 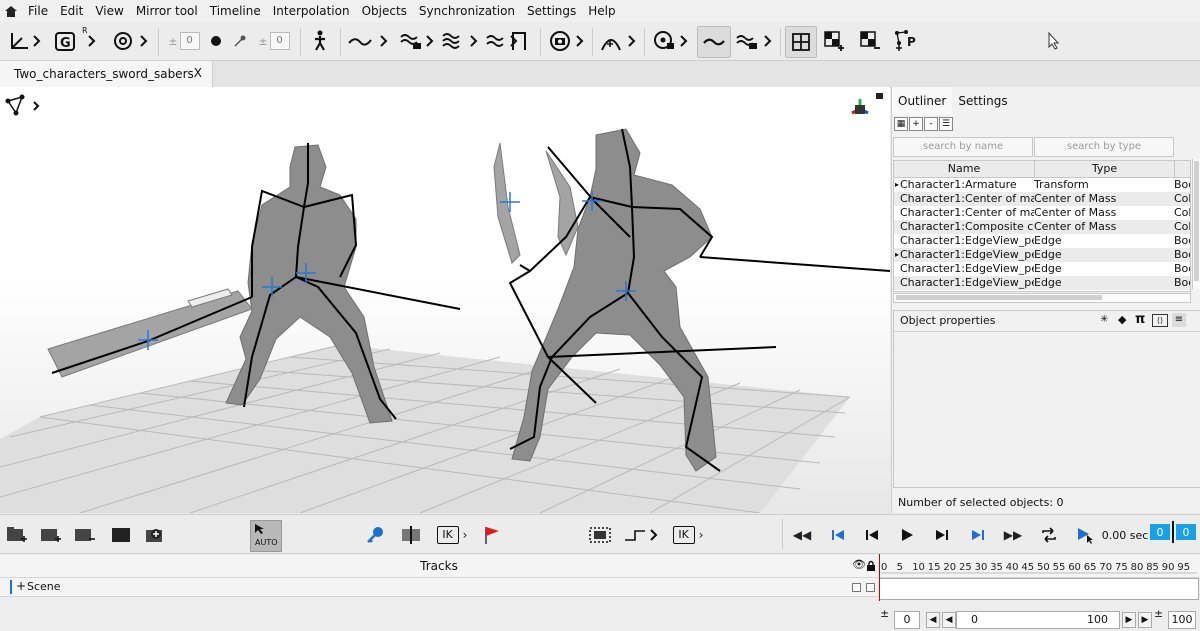 I want to click on time-cursor, so click(x=879, y=577).